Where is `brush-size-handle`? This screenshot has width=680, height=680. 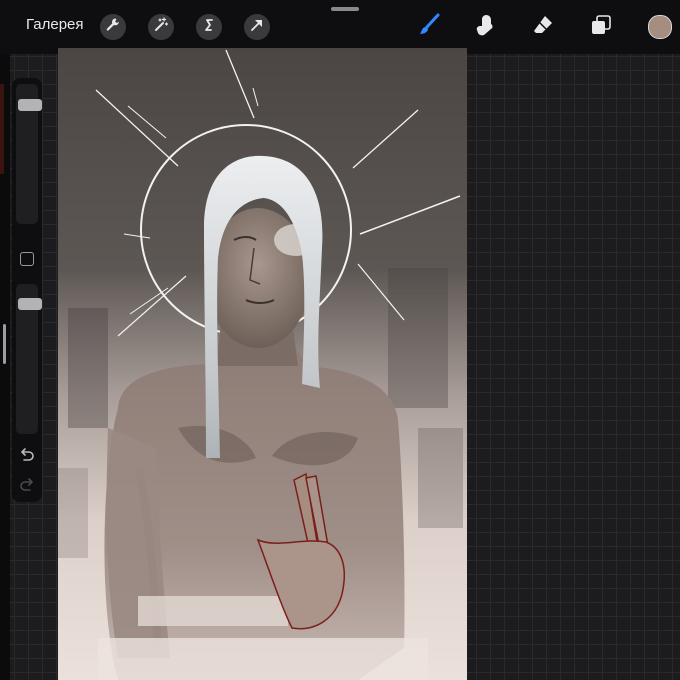 brush-size-handle is located at coordinates (30, 105).